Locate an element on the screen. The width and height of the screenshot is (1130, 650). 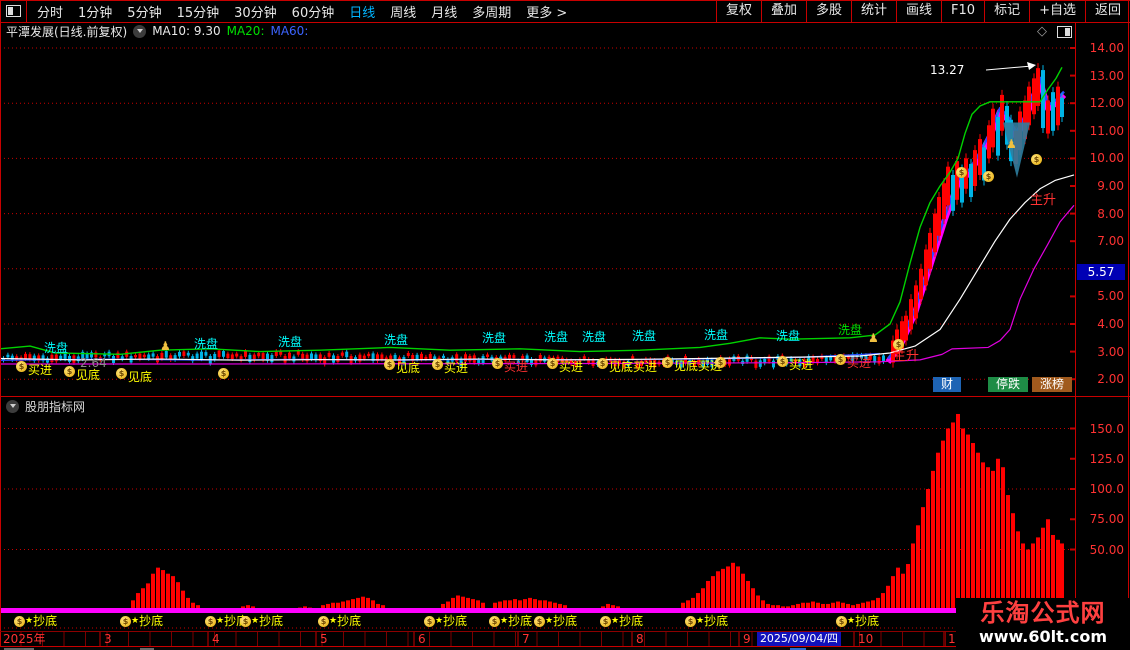
month-label-4: 4 is located at coordinates (216, 639).